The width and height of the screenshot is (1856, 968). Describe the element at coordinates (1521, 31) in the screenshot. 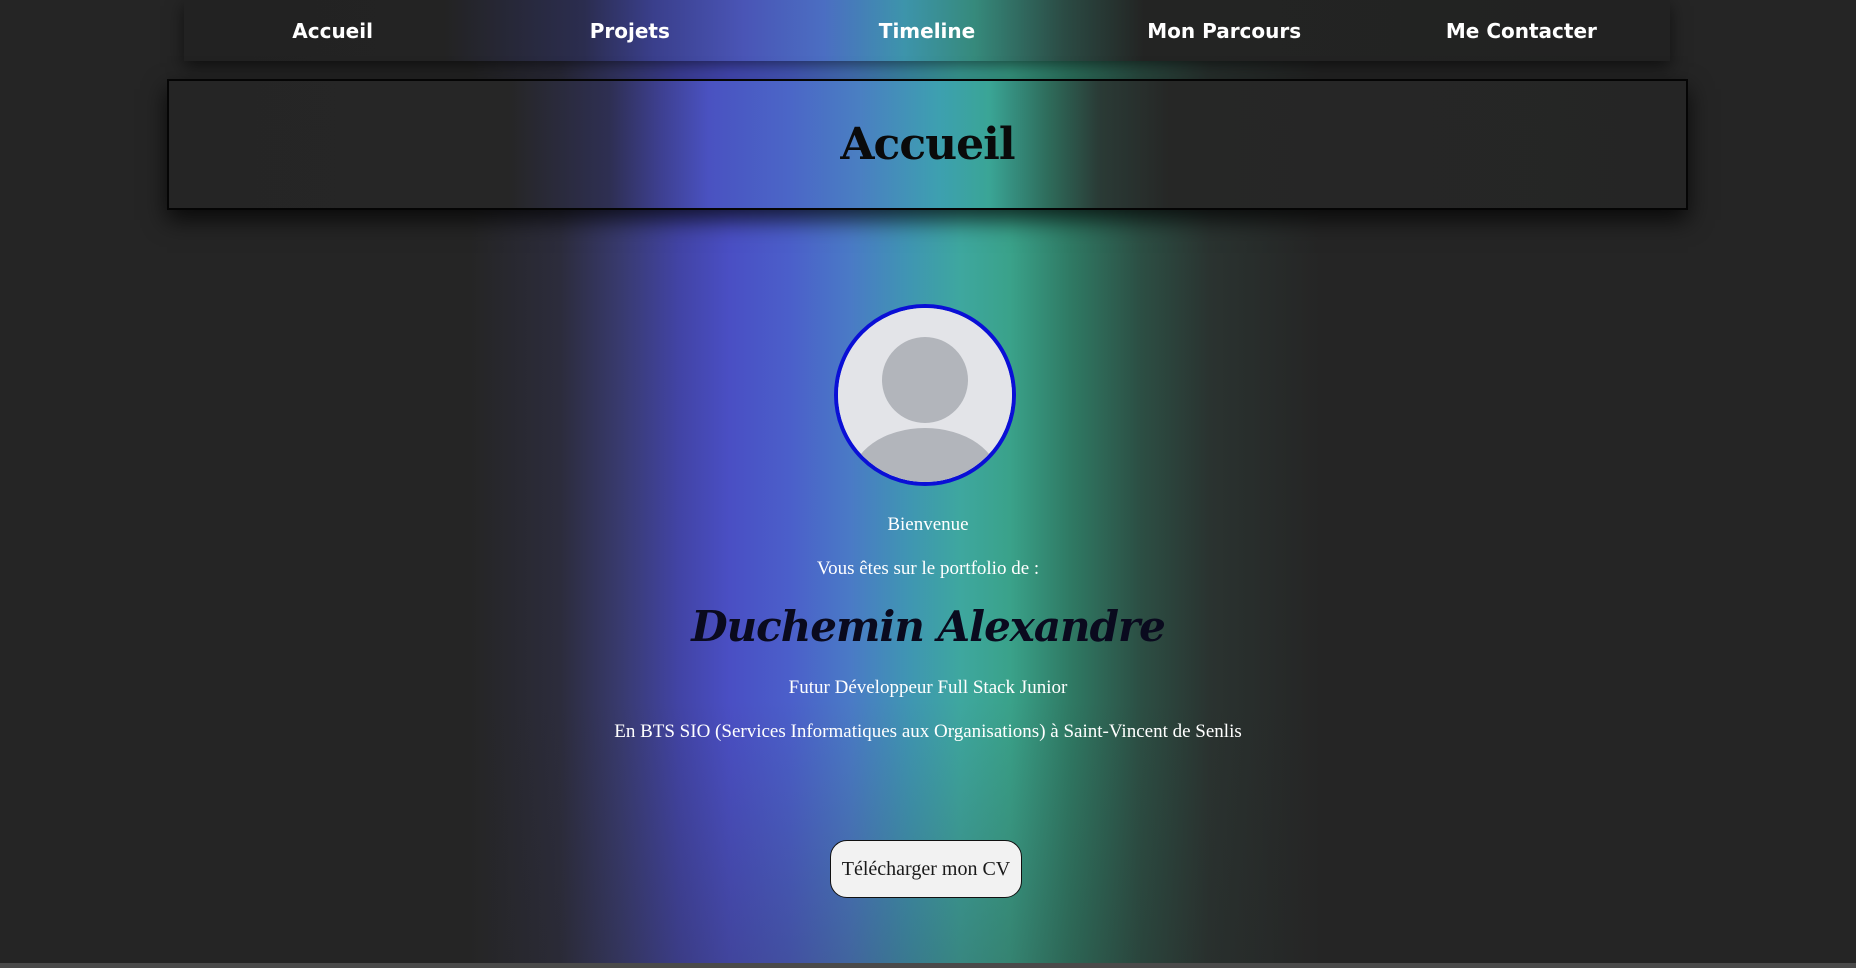

I see `nav-item-me-contacter: Me Contacter` at that location.